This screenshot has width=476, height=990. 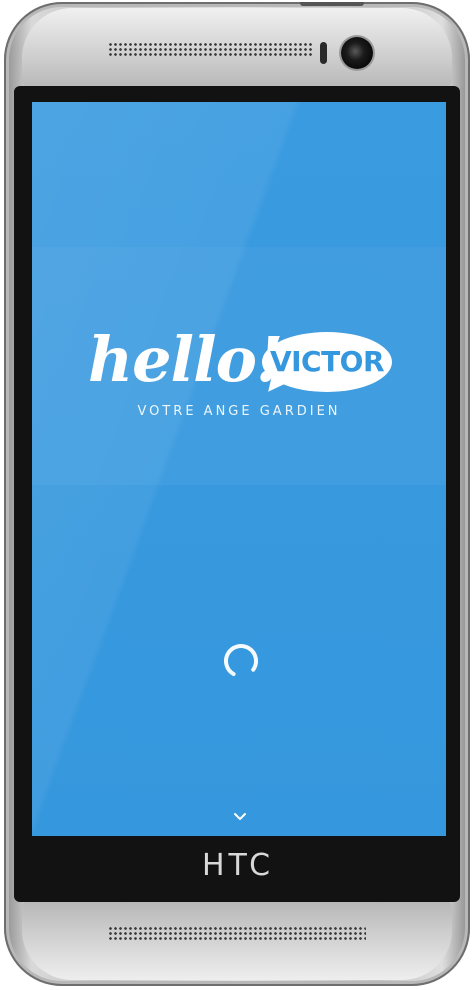 I want to click on spinner-icon, so click(x=241, y=661).